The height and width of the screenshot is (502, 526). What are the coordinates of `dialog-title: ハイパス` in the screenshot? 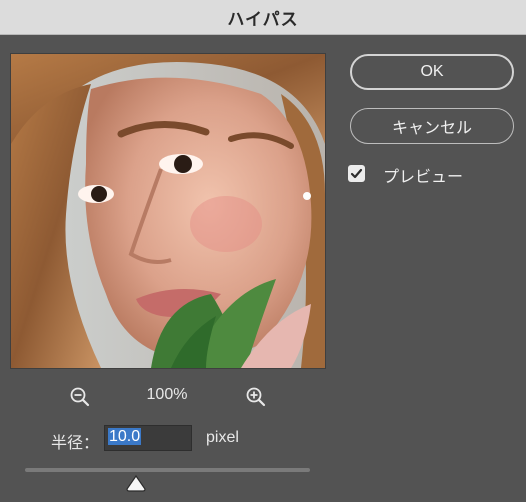 It's located at (263, 19).